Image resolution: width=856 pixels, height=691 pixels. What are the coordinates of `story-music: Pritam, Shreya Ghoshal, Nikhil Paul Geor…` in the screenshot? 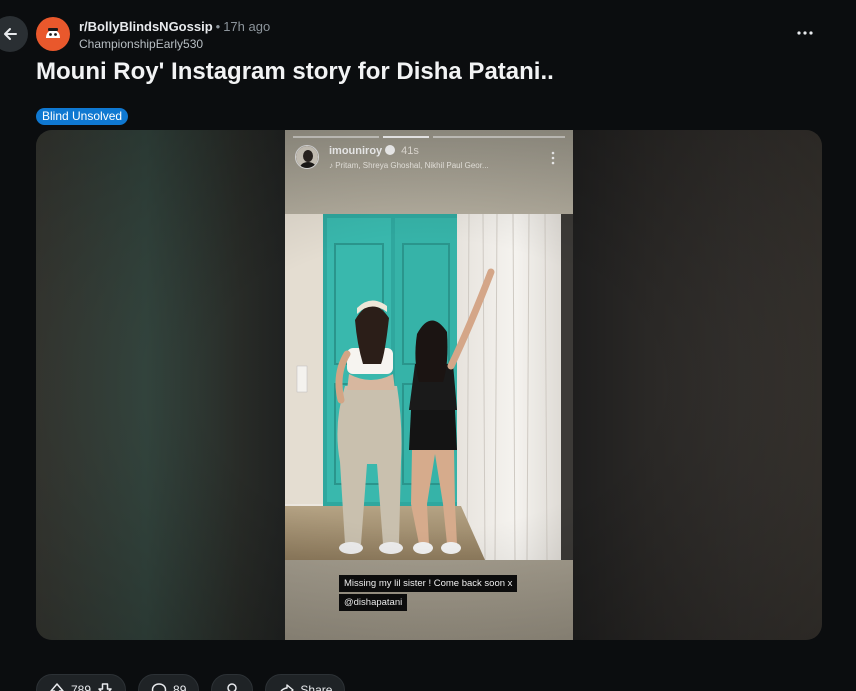 It's located at (412, 165).